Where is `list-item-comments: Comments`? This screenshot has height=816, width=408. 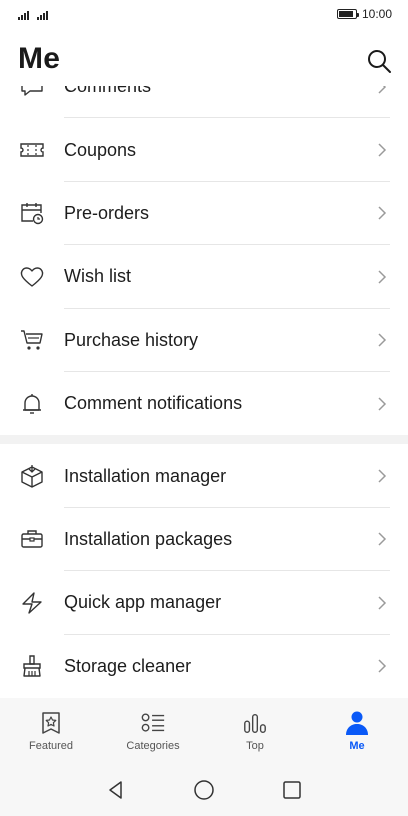
list-item-comments: Comments is located at coordinates (204, 102).